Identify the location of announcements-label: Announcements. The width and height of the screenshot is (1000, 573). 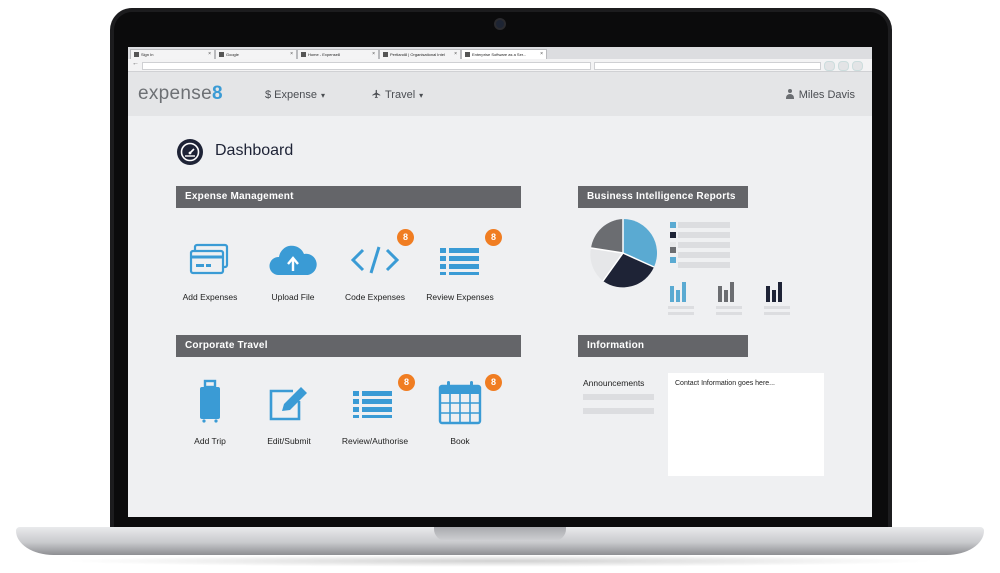
(614, 383).